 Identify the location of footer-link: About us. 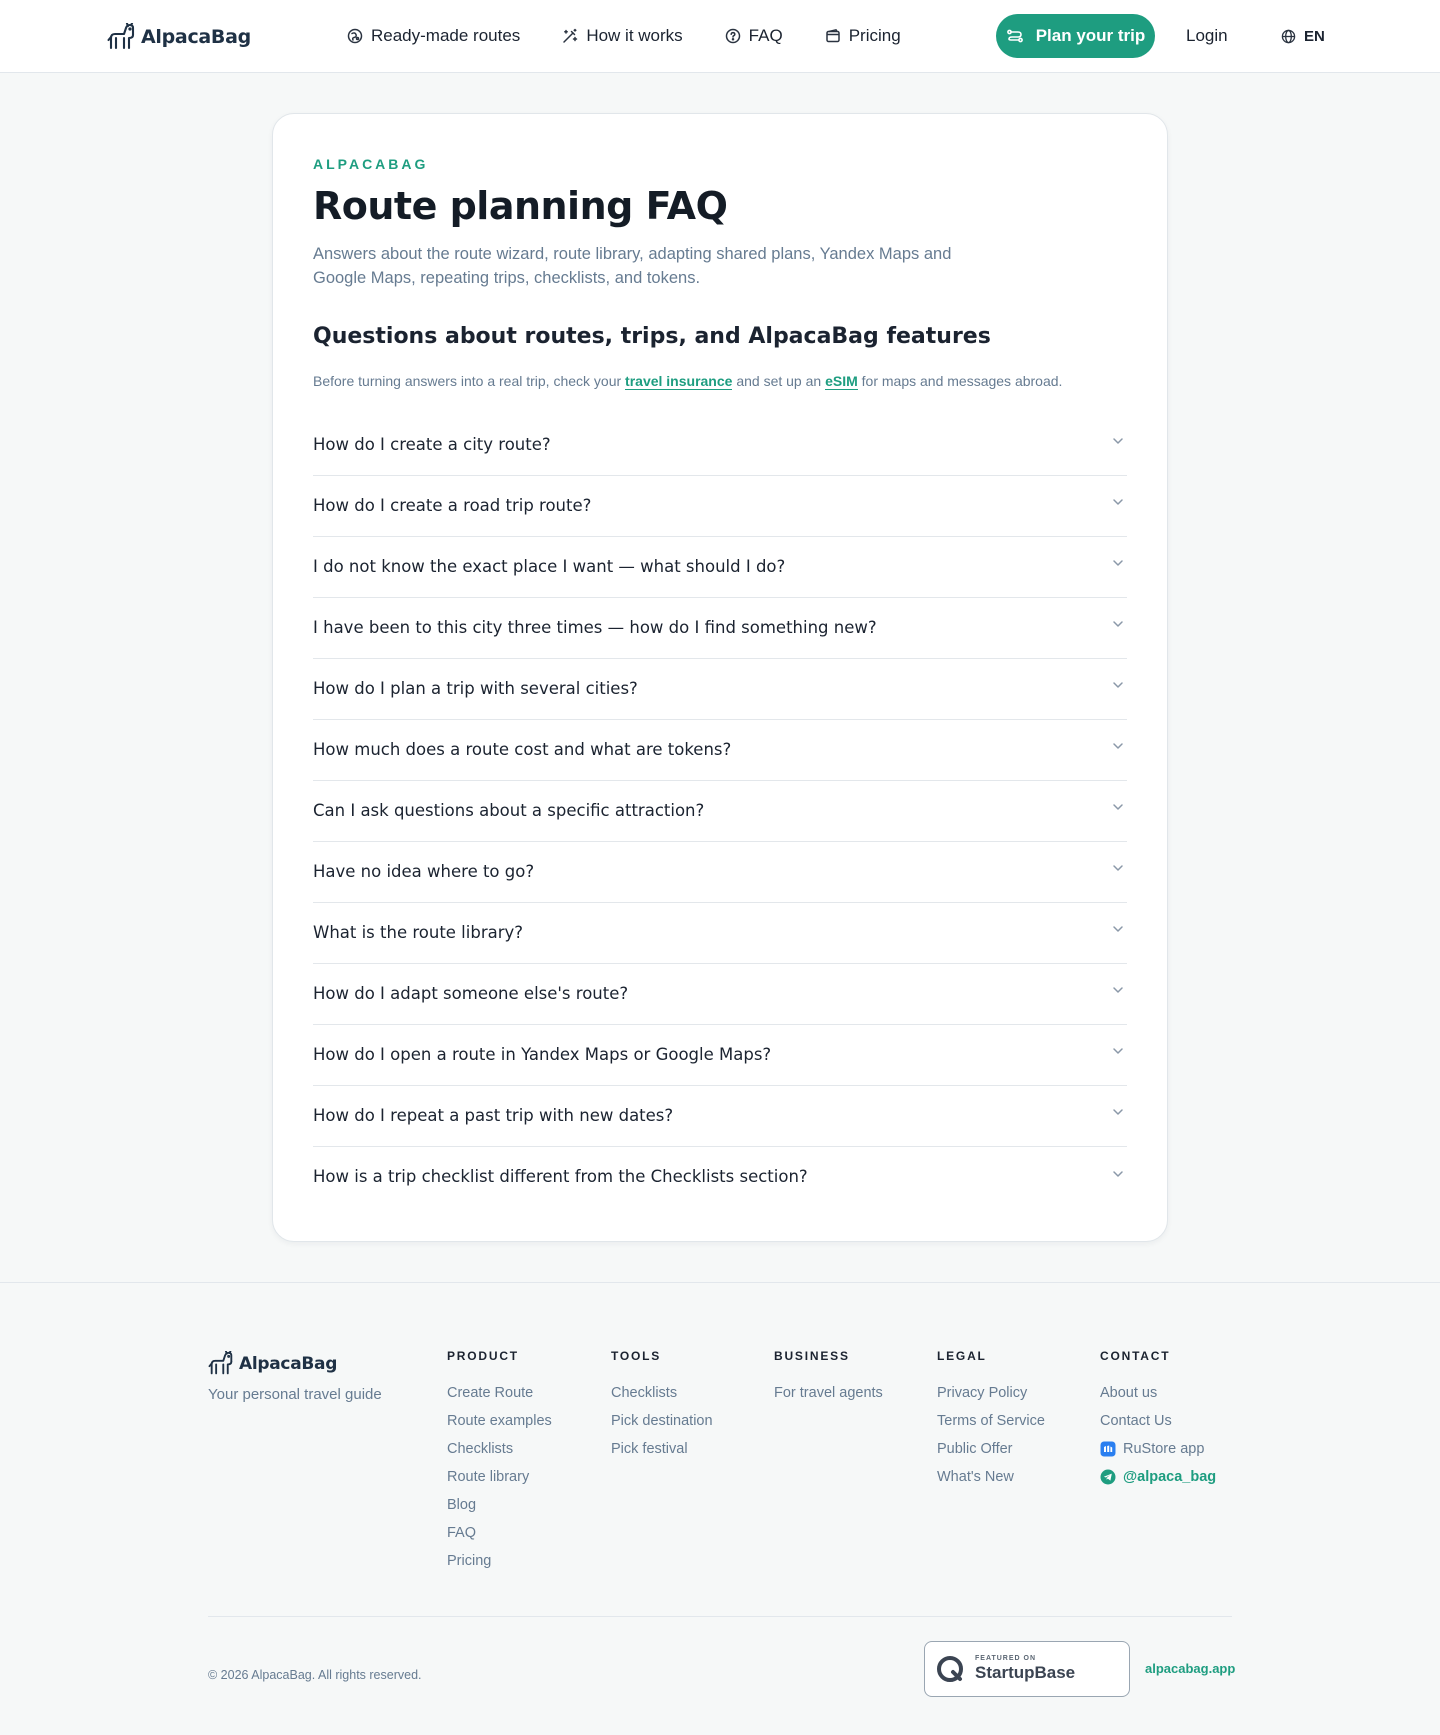
(1158, 1393).